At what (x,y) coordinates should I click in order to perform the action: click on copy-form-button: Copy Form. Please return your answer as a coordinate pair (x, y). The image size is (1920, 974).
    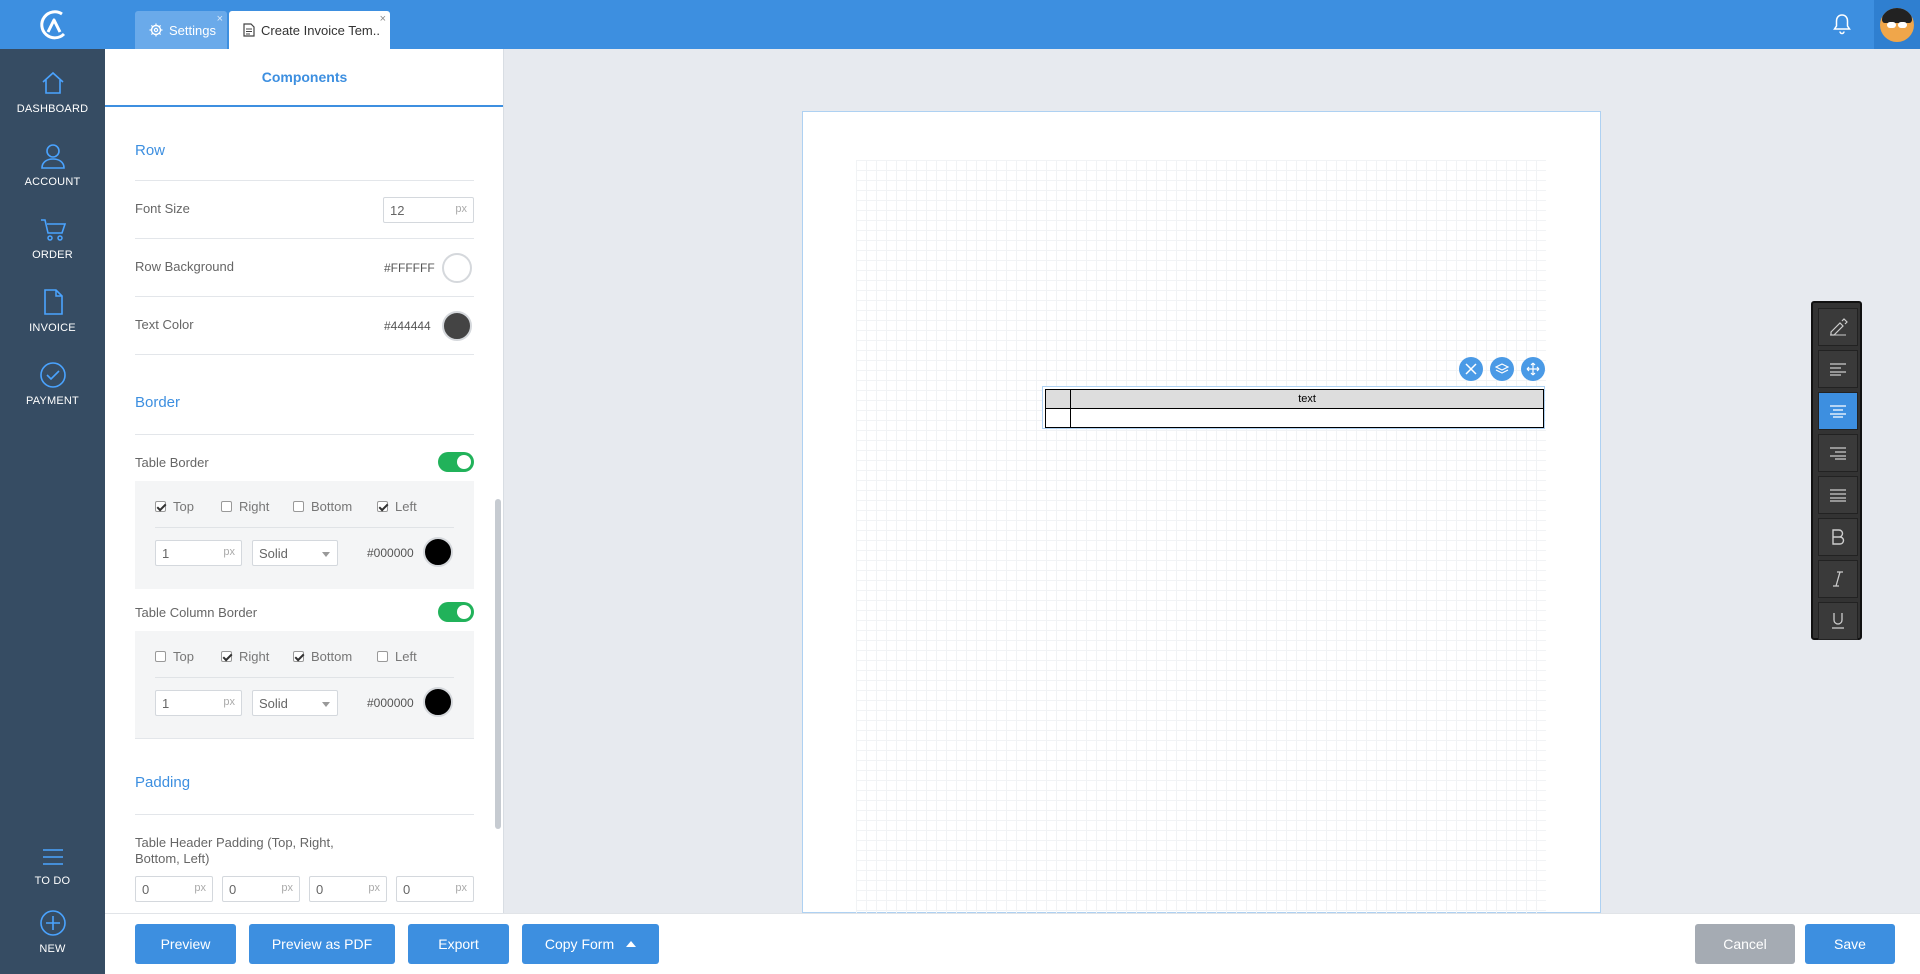
    Looking at the image, I should click on (590, 944).